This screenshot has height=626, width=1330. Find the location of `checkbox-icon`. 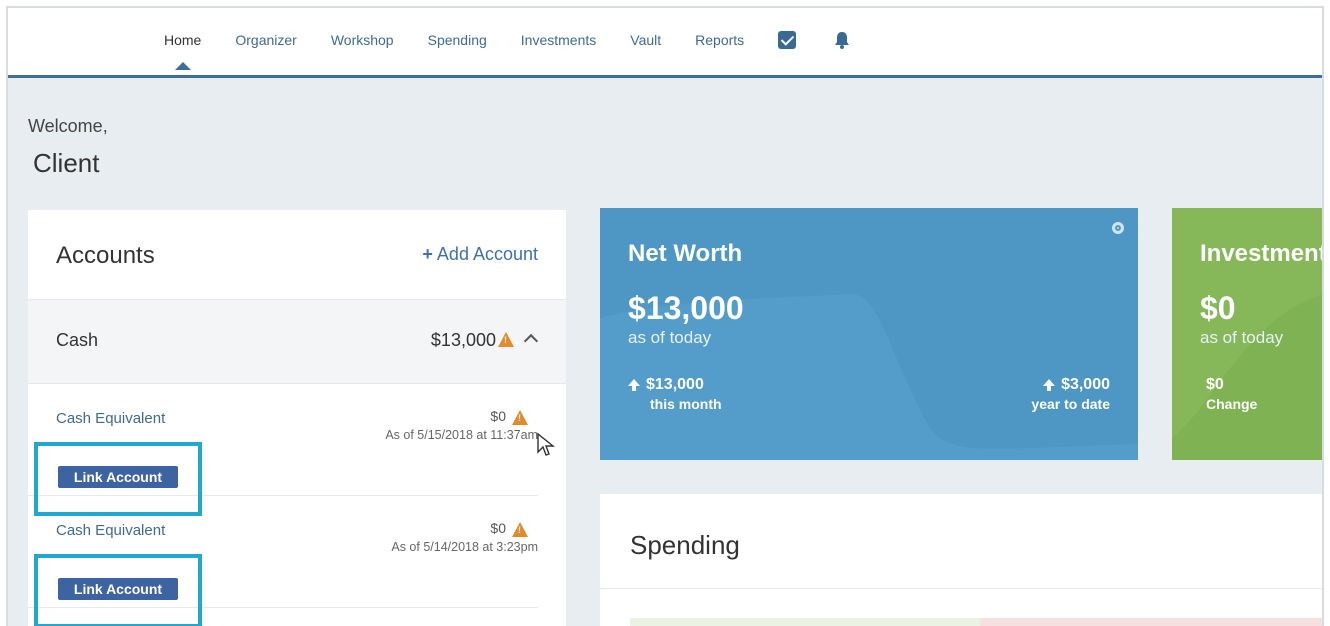

checkbox-icon is located at coordinates (787, 40).